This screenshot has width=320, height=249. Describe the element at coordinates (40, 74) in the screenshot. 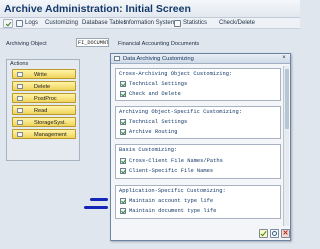

I see `write-label: Write` at that location.